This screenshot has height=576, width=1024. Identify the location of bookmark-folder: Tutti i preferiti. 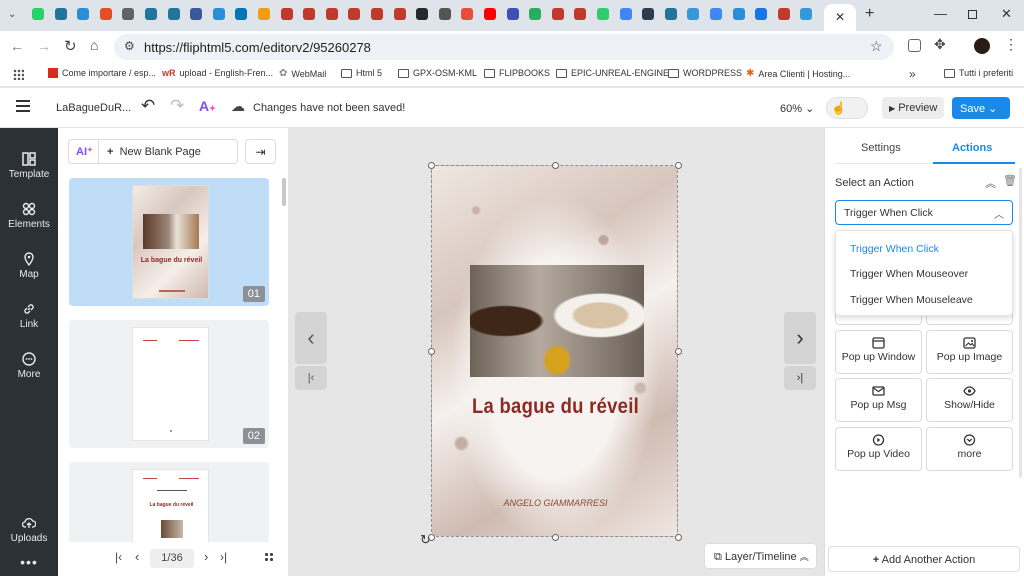
(978, 73).